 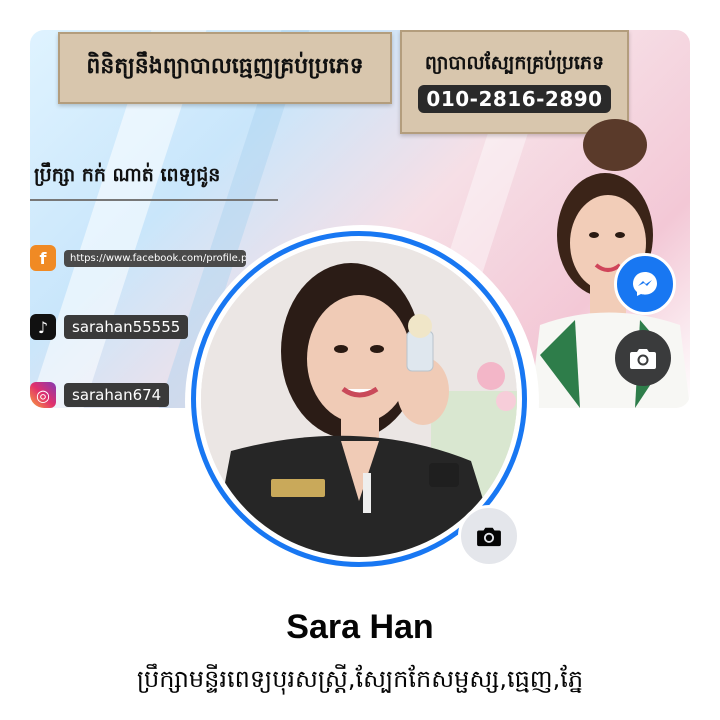 I want to click on edit-cover-photo-button, so click(x=643, y=358).